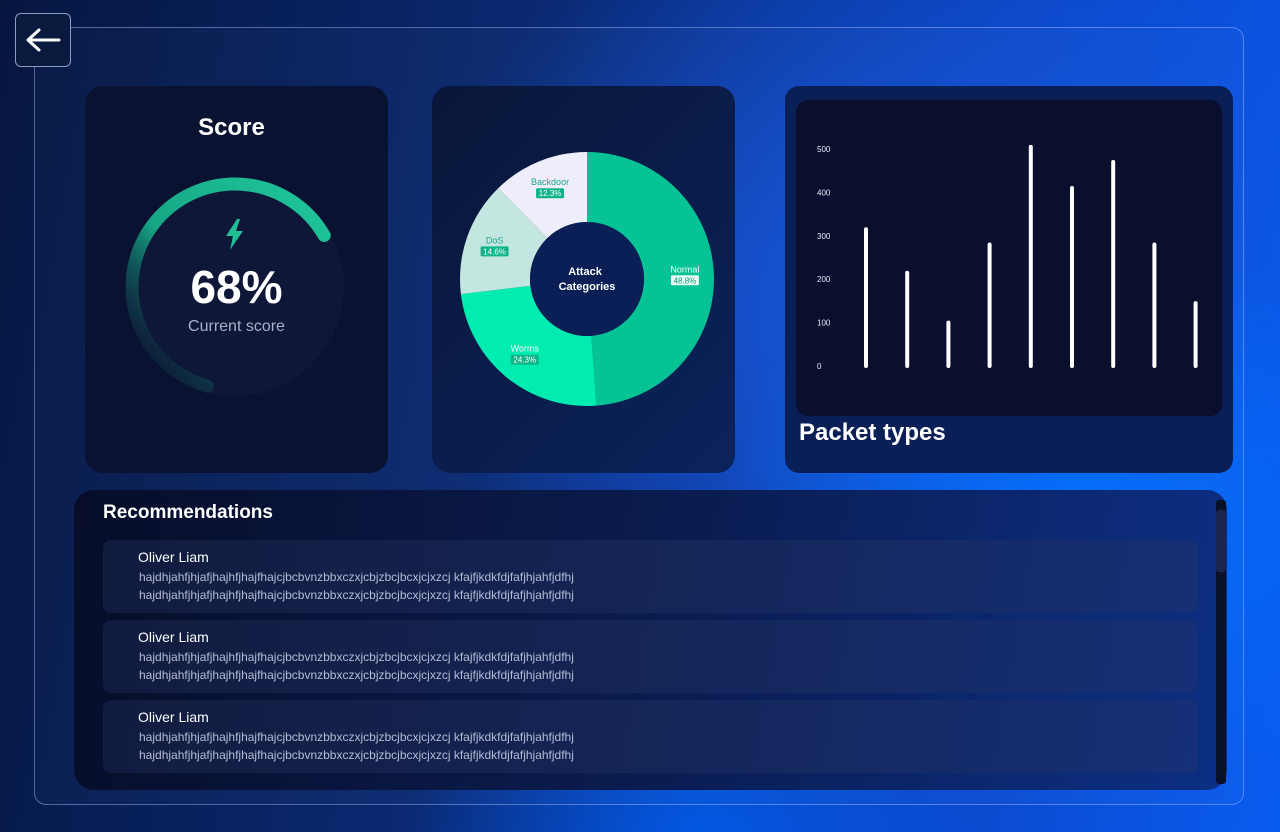 The width and height of the screenshot is (1280, 832). I want to click on y-tick-label: 300, so click(824, 236).